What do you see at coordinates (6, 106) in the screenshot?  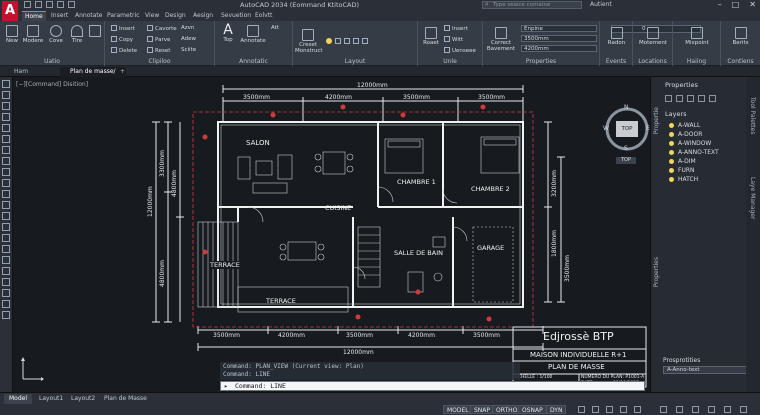 I see `polyline-tool-icon` at bounding box center [6, 106].